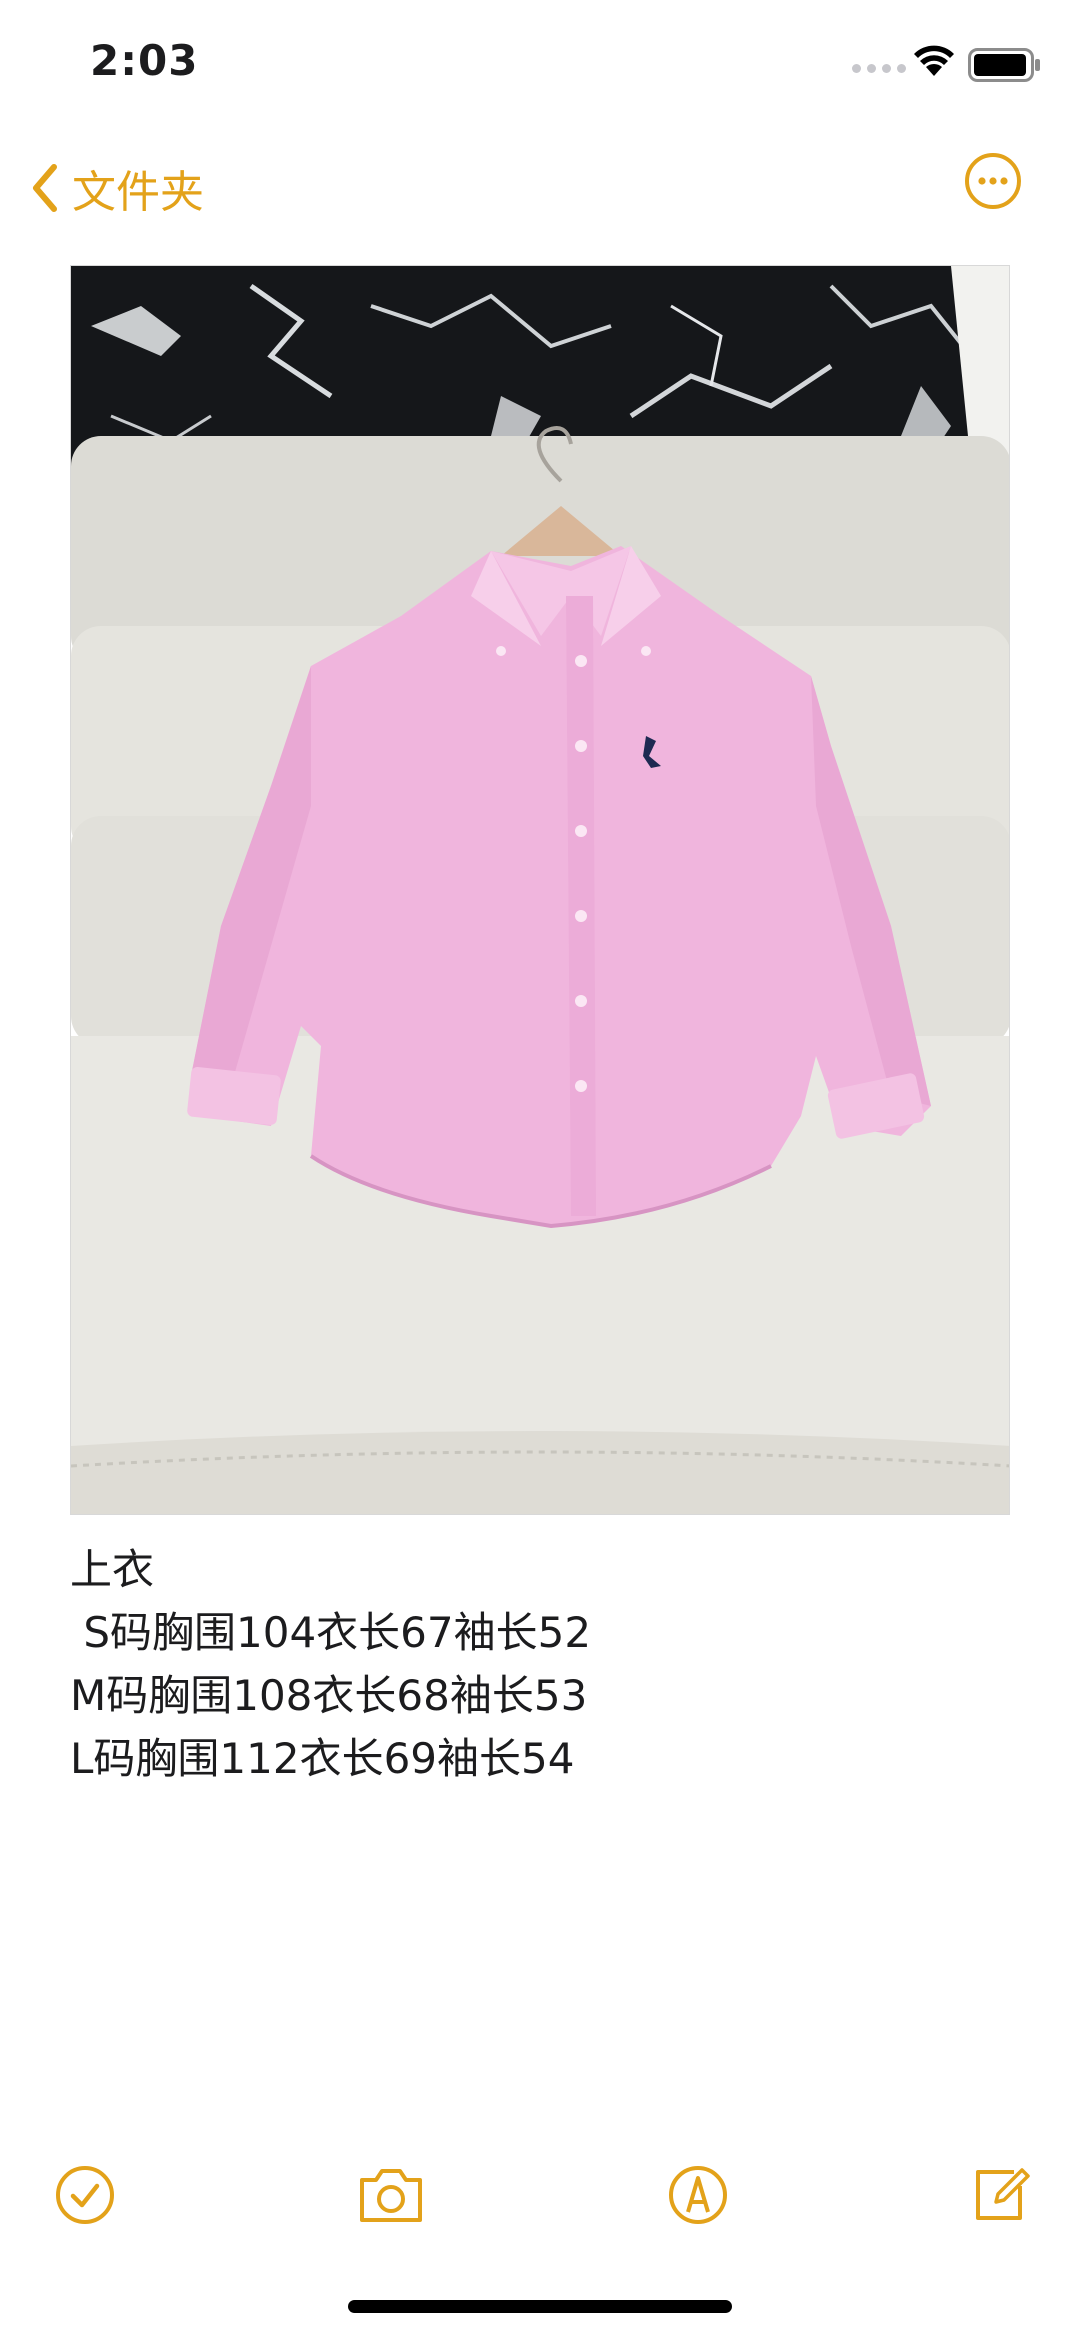 The width and height of the screenshot is (1080, 2337). I want to click on back-button: 文件夹, so click(117, 188).